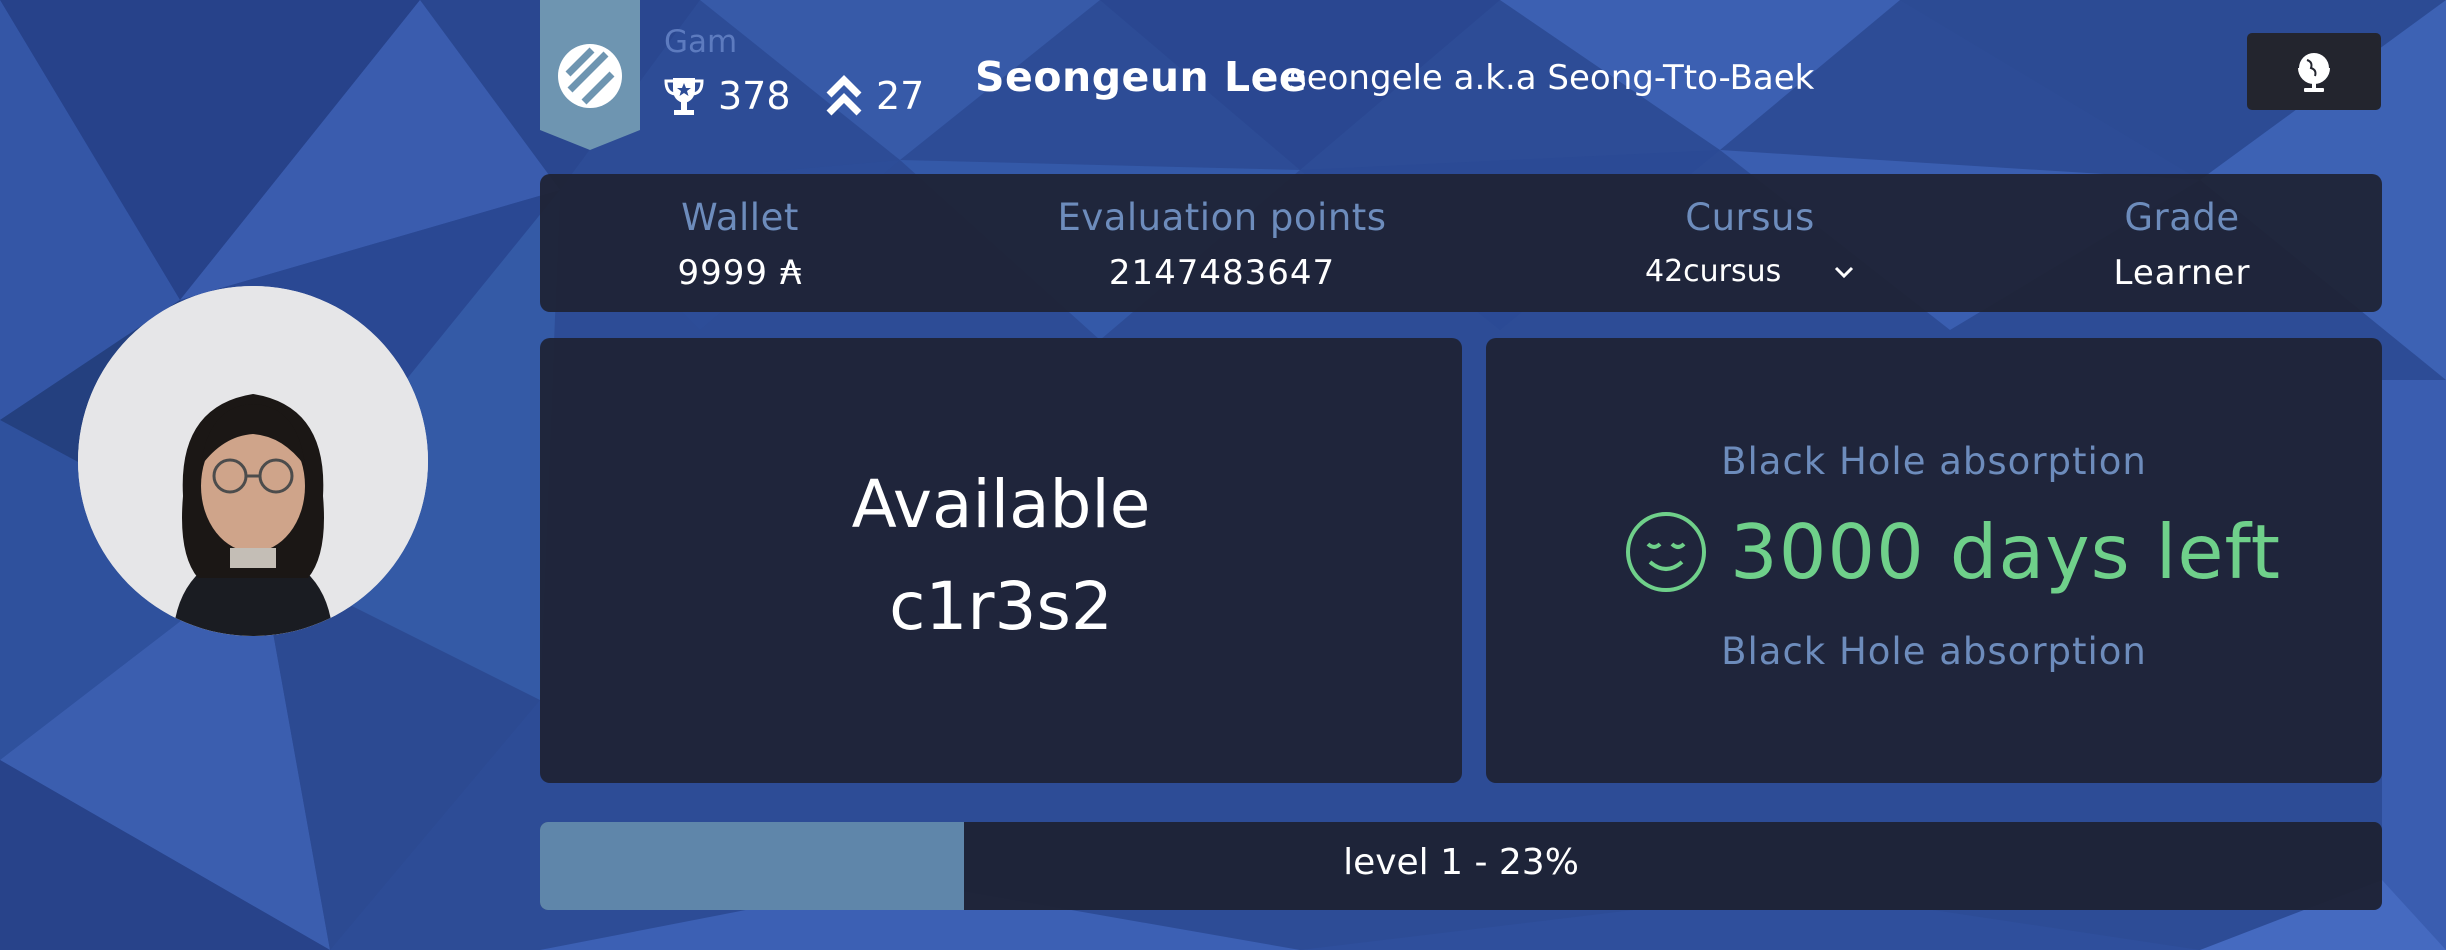 Image resolution: width=2446 pixels, height=950 pixels. Describe the element at coordinates (900, 96) in the screenshot. I see `rank-value: 27` at that location.